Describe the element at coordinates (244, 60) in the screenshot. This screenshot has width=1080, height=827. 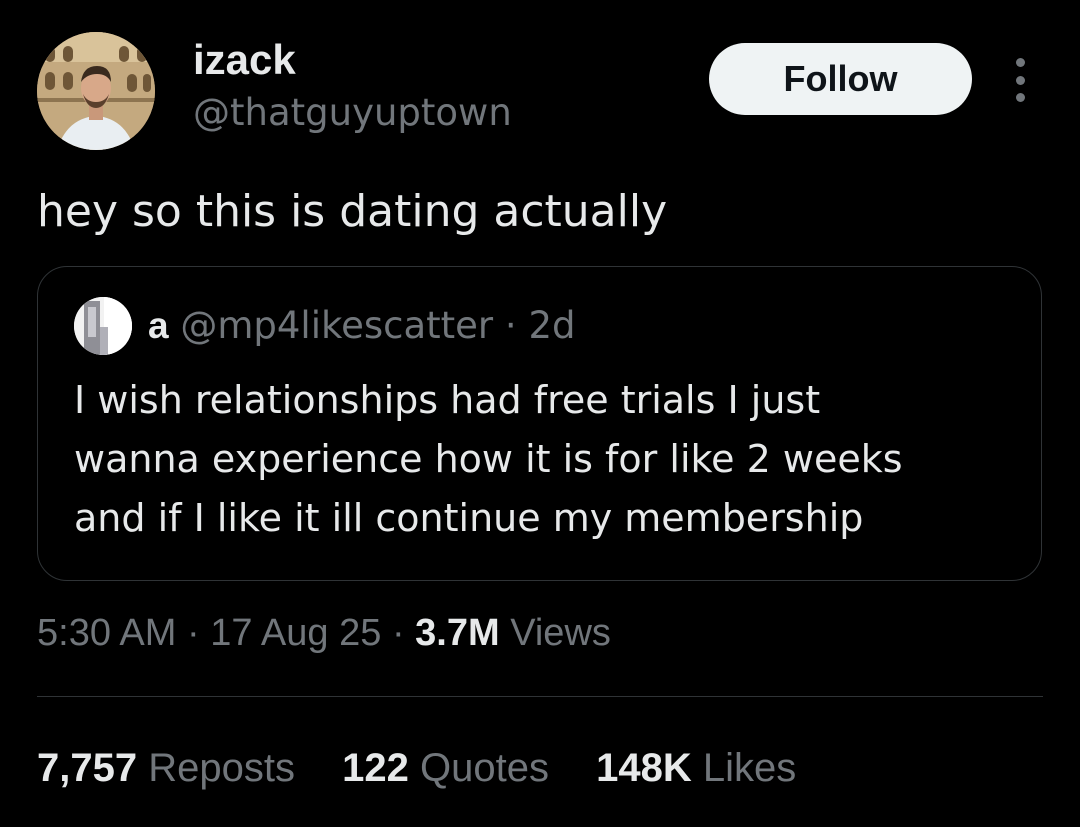
I see `author-display-name: izack` at that location.